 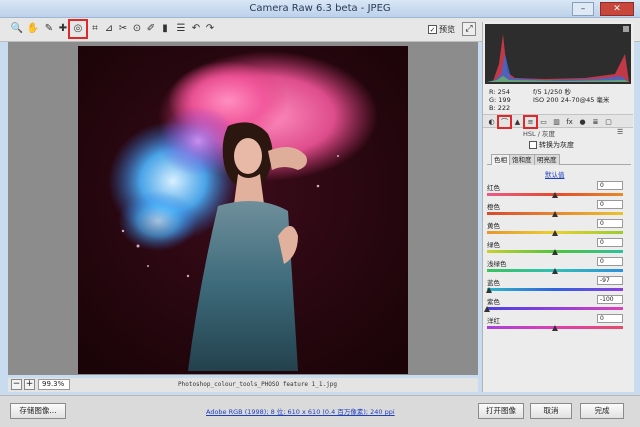 What do you see at coordinates (533, 145) in the screenshot?
I see `checkbox-box` at bounding box center [533, 145].